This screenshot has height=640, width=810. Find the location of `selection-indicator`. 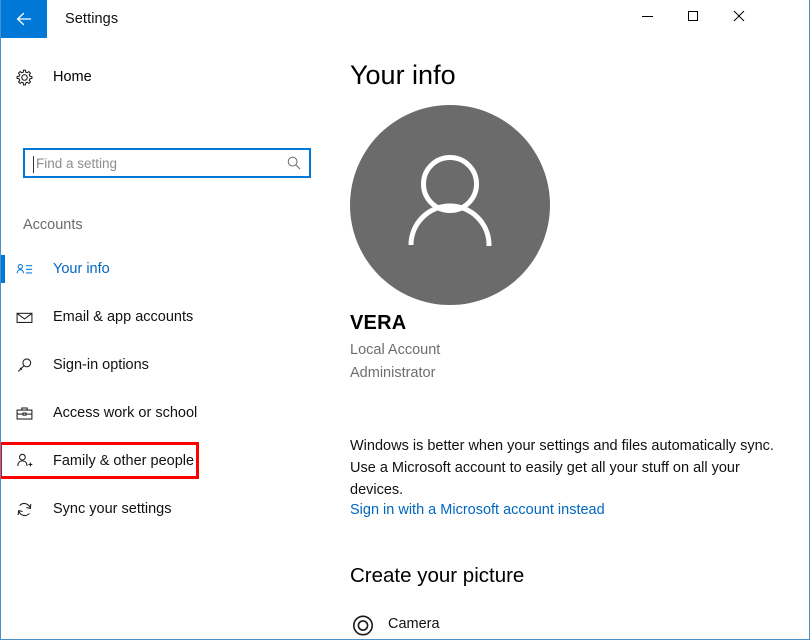

selection-indicator is located at coordinates (3, 269).